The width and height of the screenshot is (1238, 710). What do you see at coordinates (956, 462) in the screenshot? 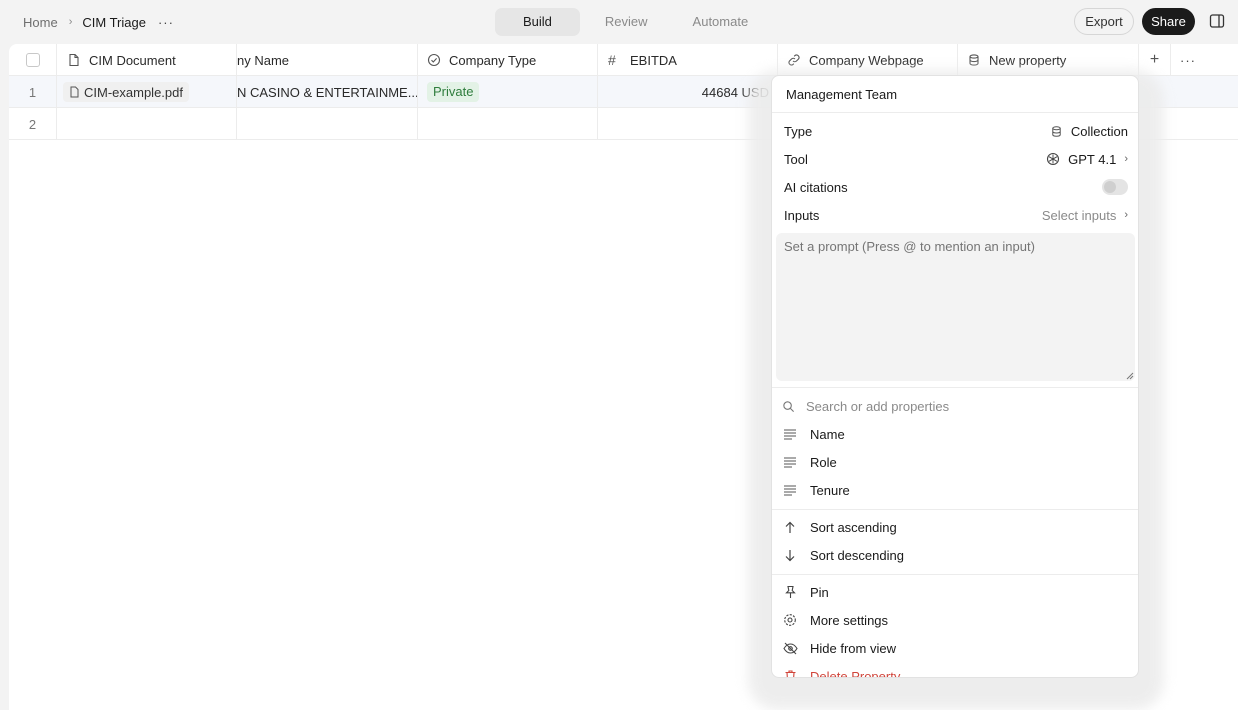
I see `property-item-role: Role` at bounding box center [956, 462].